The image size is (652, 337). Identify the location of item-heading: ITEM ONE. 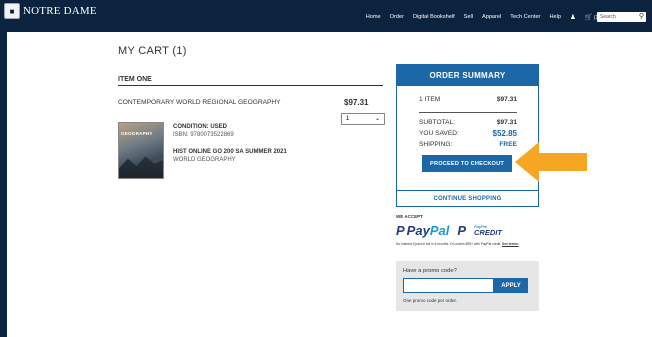
(250, 81).